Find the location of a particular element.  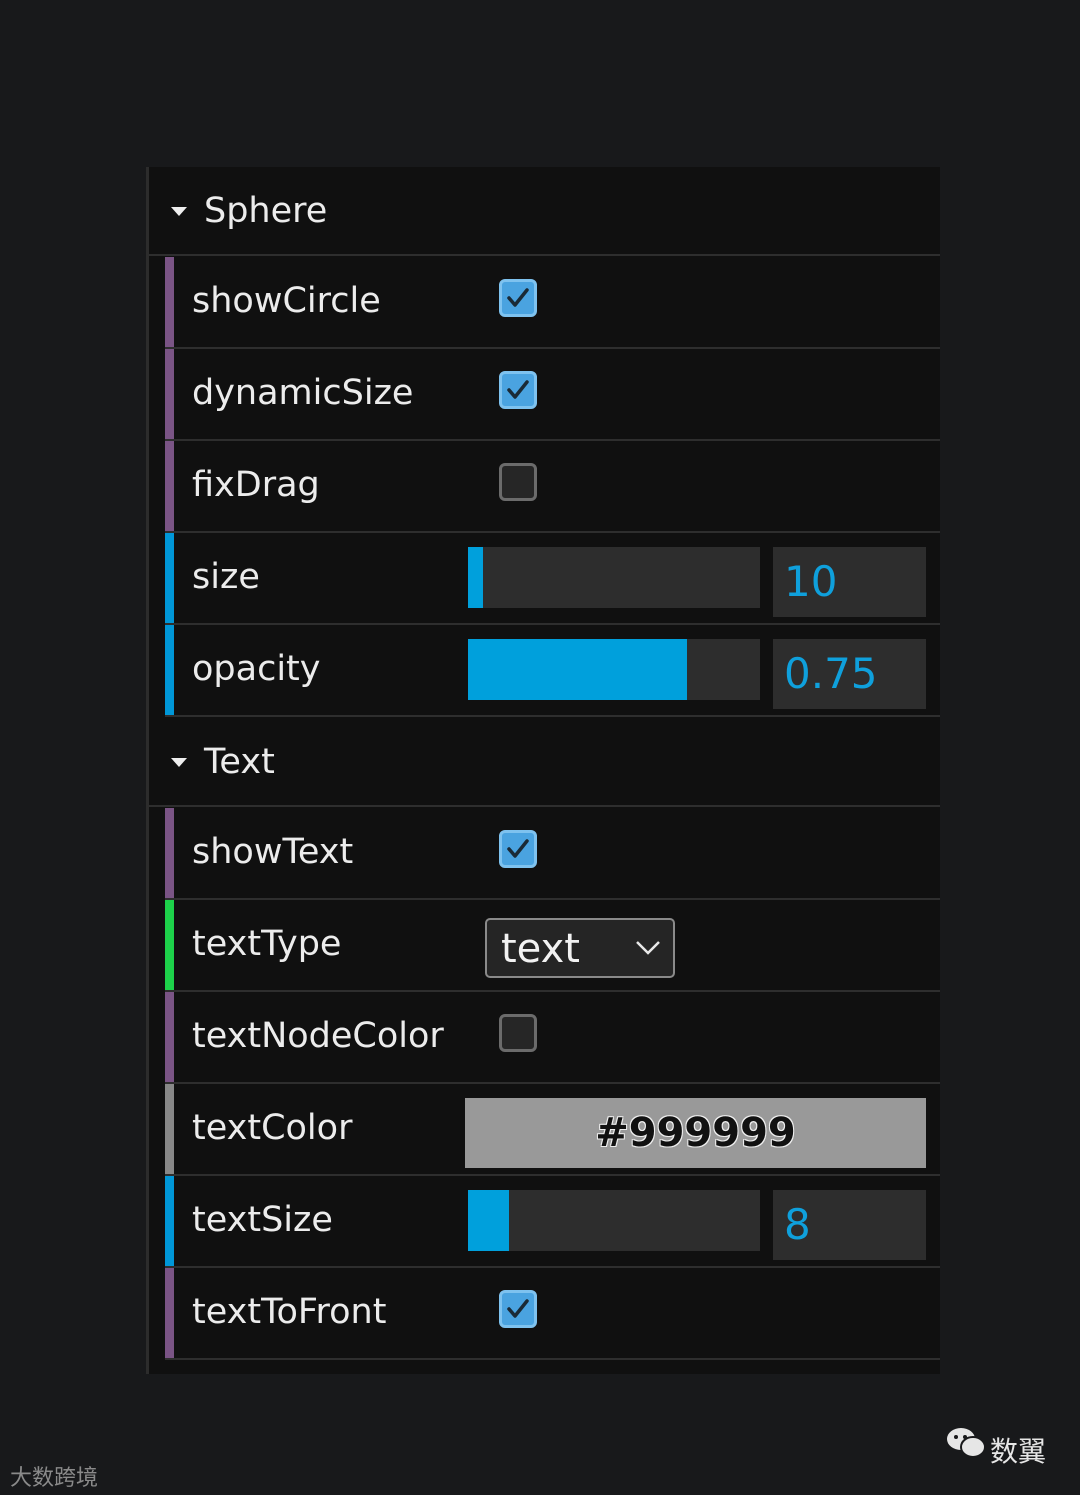

dynamicsize-checkbox is located at coordinates (518, 390).